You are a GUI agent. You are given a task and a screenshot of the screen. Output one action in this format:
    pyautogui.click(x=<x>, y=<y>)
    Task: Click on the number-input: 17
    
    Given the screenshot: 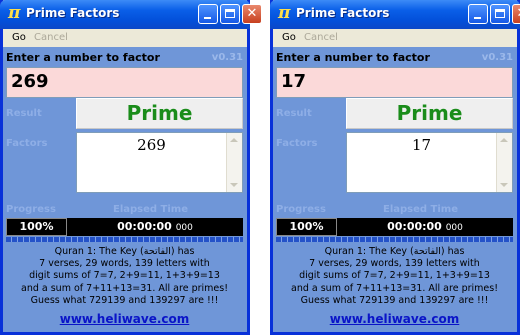 What is the action you would take?
    pyautogui.click(x=394, y=82)
    